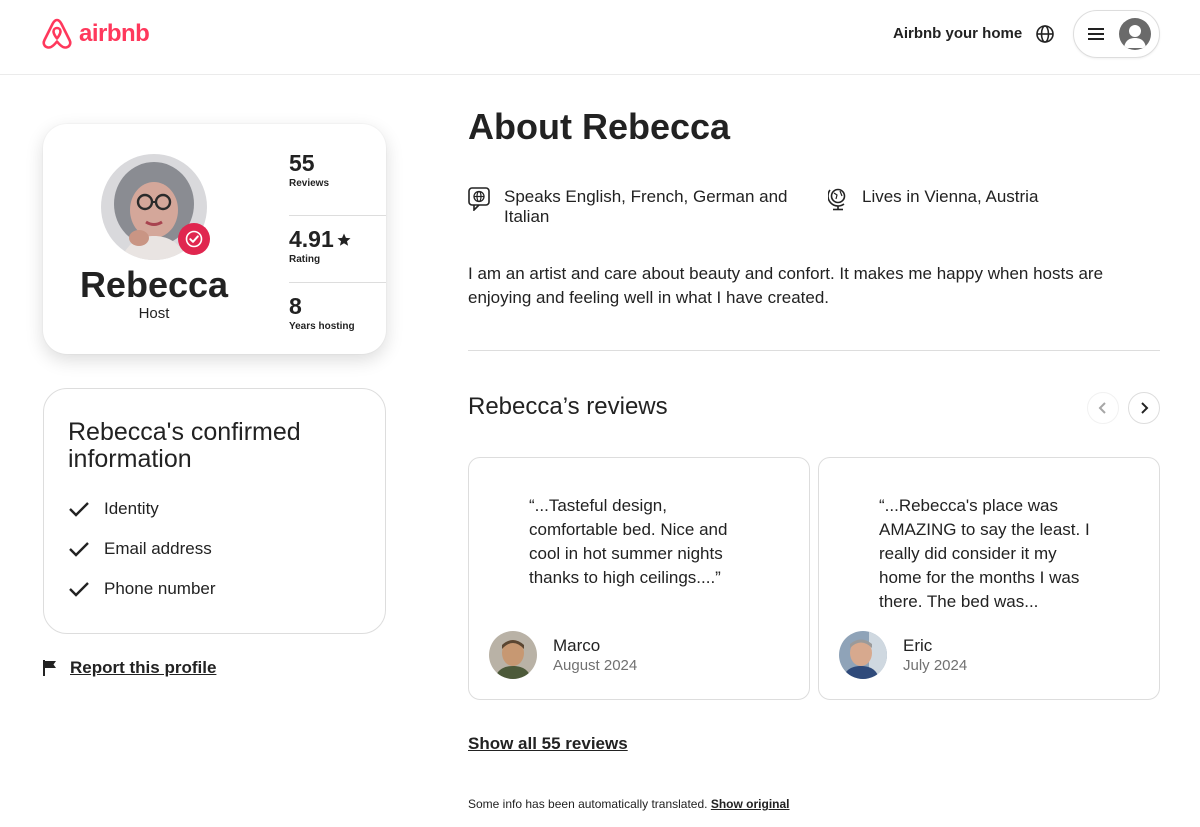  Describe the element at coordinates (337, 315) in the screenshot. I see `stat-years-hosting: 8 Years hosting` at that location.